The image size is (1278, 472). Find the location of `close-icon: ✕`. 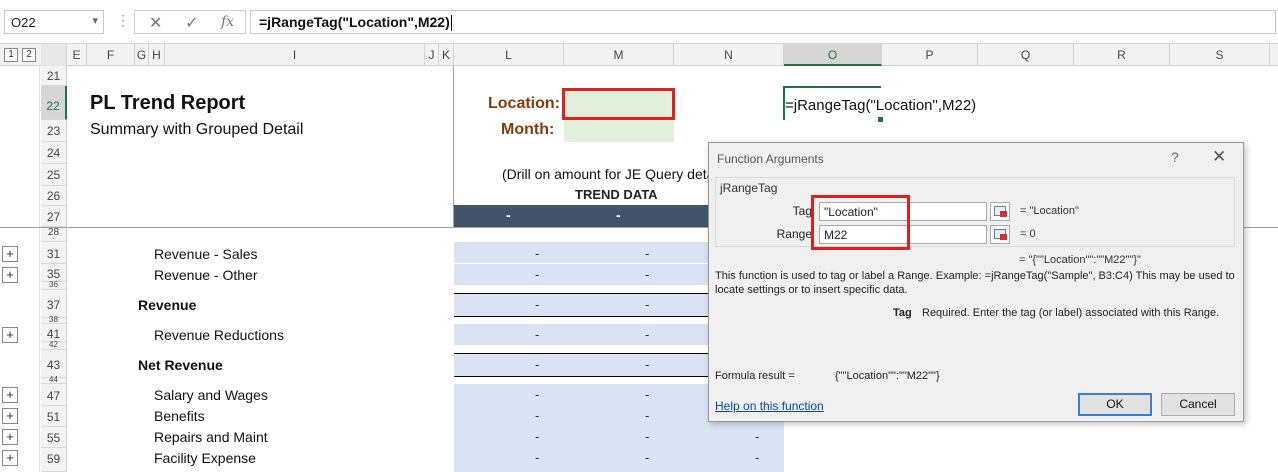

close-icon: ✕ is located at coordinates (1219, 157).